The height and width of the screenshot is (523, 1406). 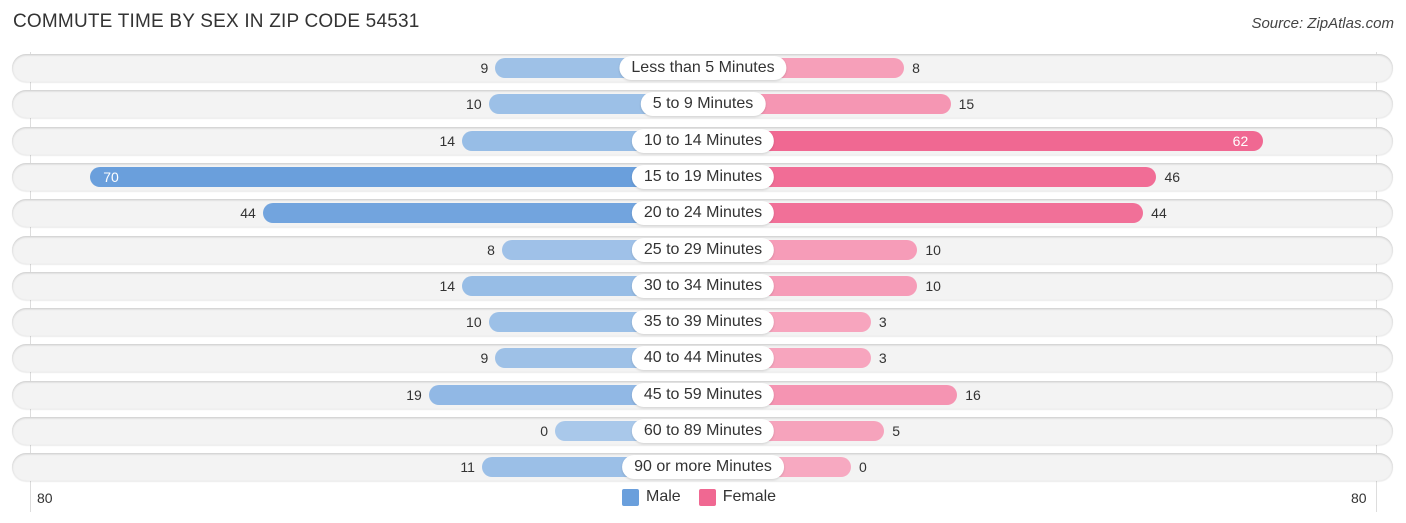 I want to click on legend-item-male: Male, so click(x=651, y=497).